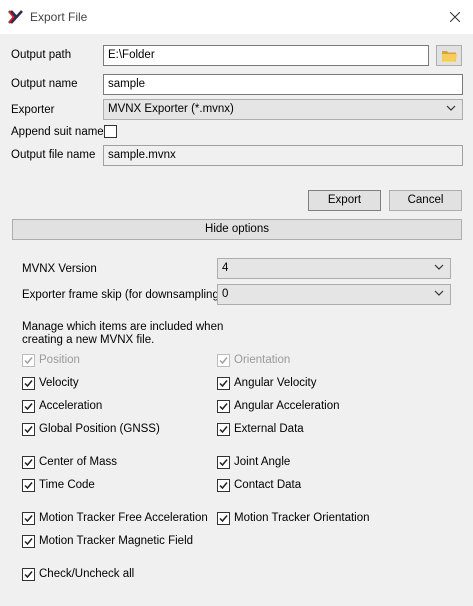  What do you see at coordinates (59, 360) in the screenshot?
I see `position-label: Position` at bounding box center [59, 360].